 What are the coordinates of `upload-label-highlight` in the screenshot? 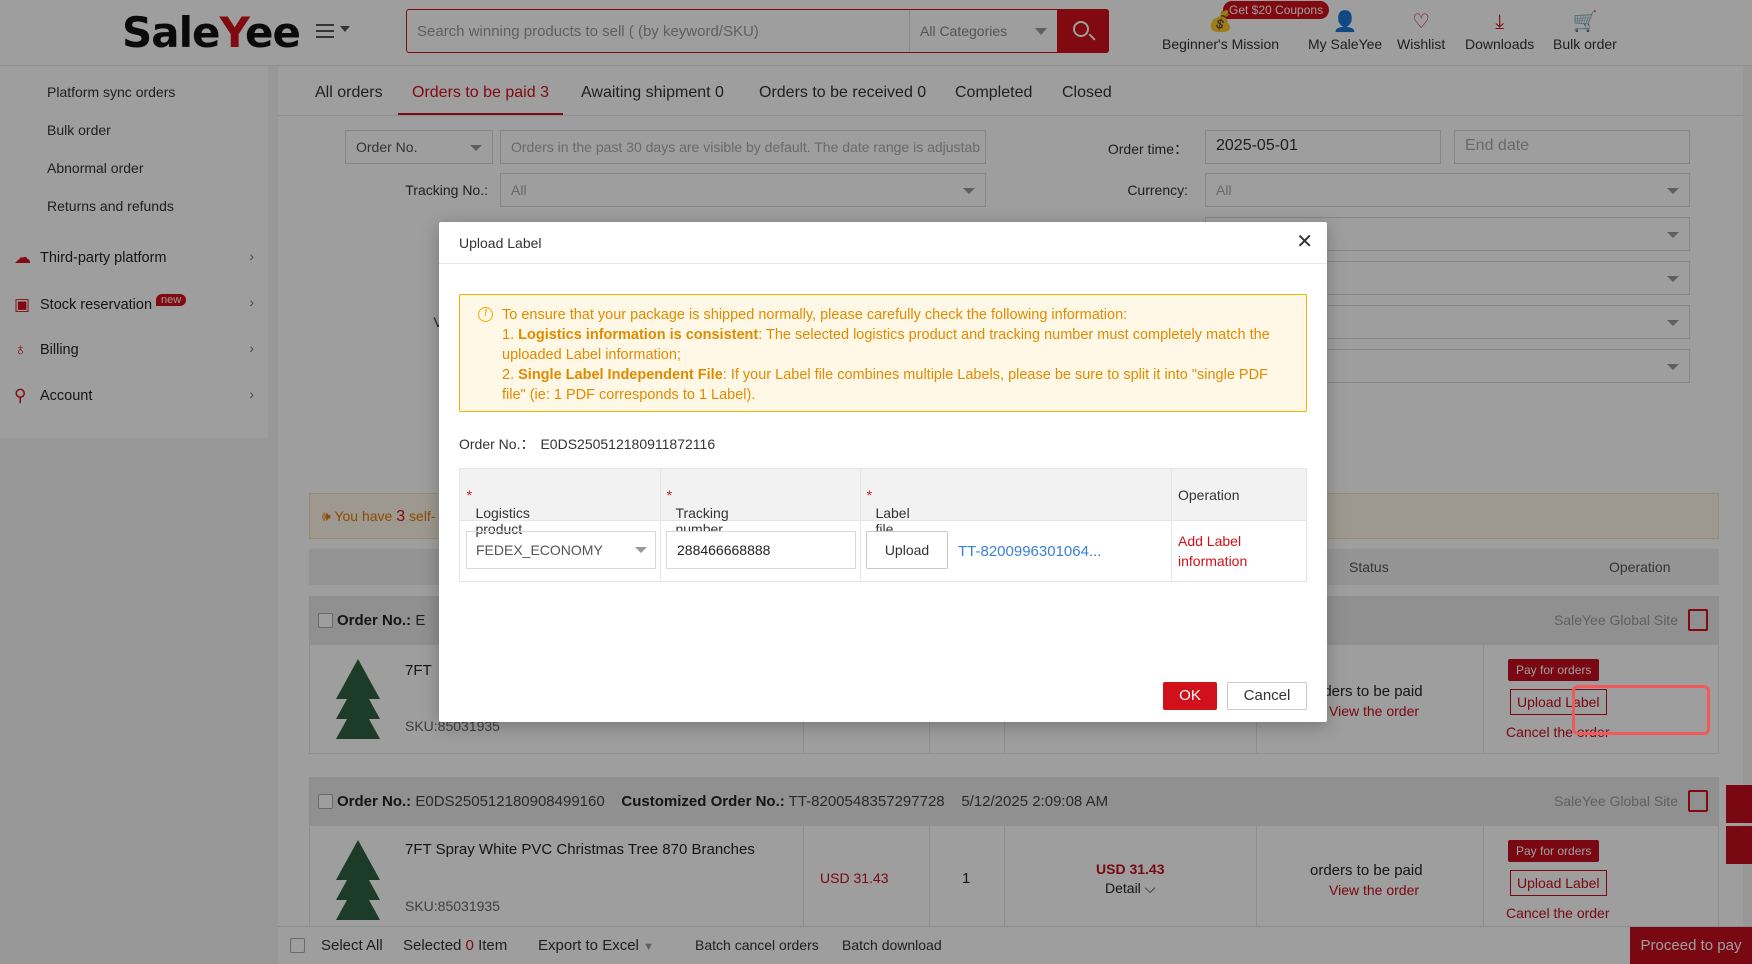 It's located at (1641, 710).